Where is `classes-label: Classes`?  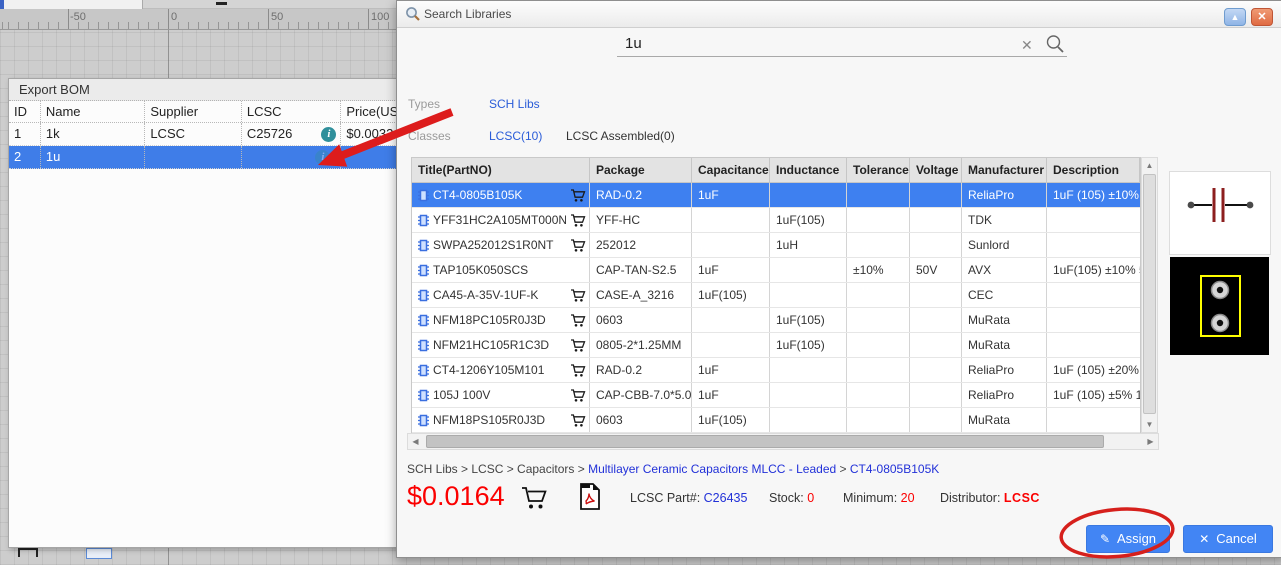
classes-label: Classes is located at coordinates (429, 136).